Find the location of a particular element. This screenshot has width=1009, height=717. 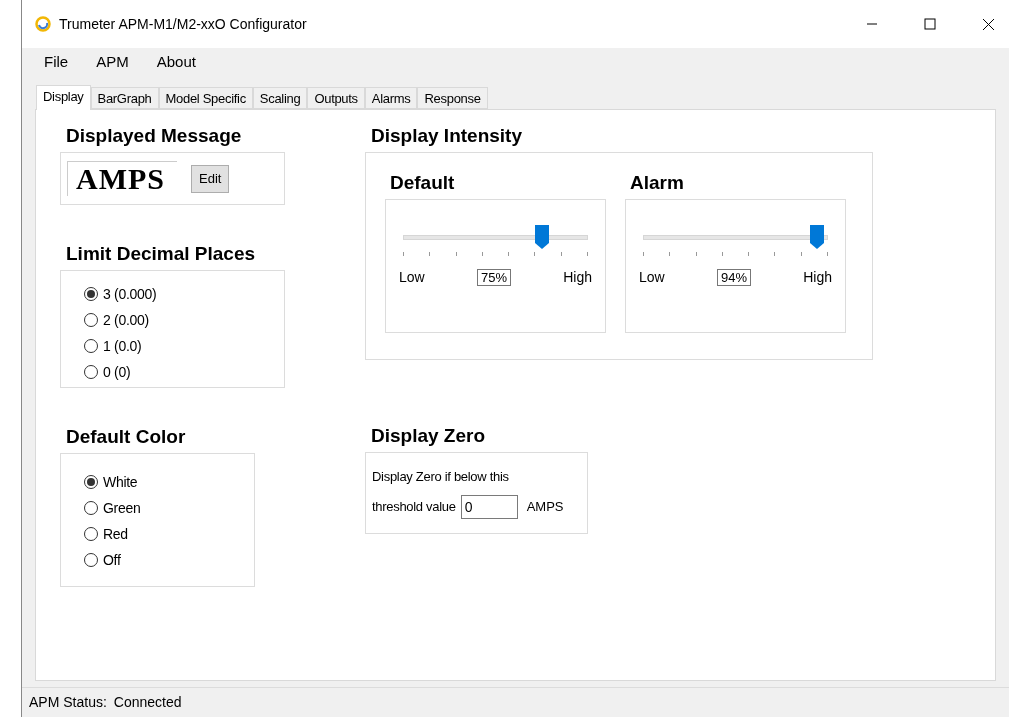

slider-label: Default is located at coordinates (423, 183).